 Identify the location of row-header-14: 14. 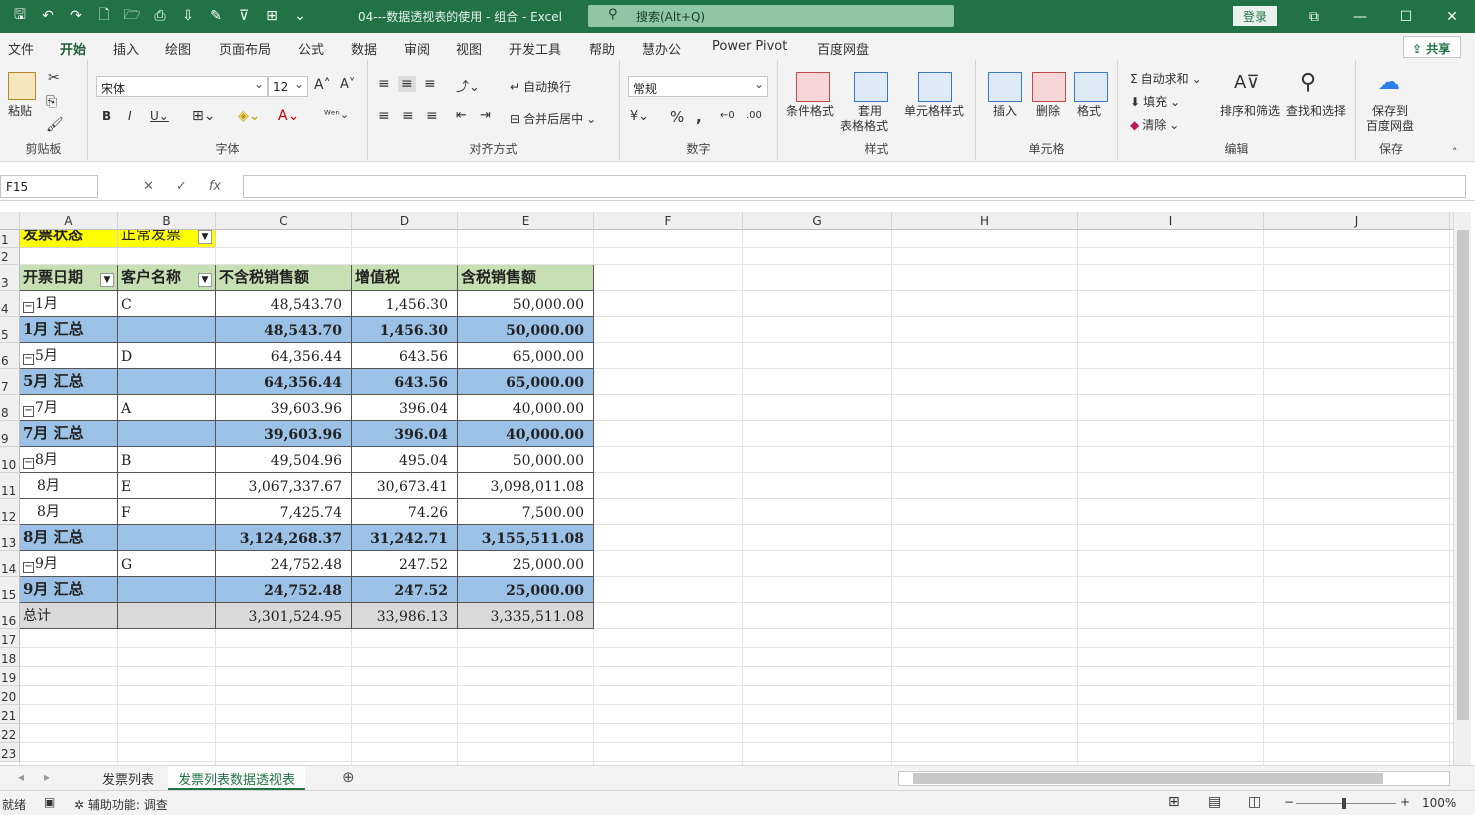
(10, 564).